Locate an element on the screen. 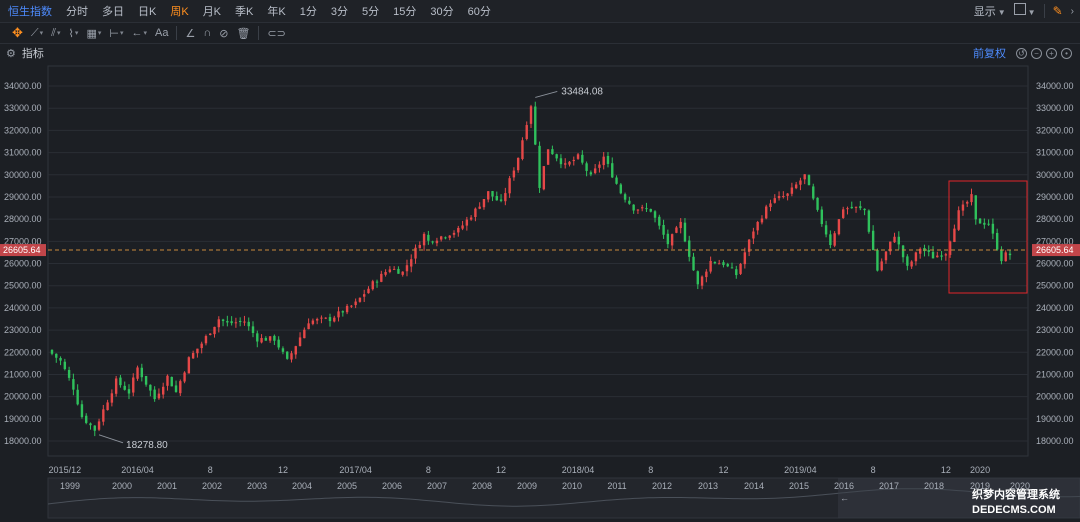 Image resolution: width=1080 pixels, height=522 pixels. tab-multi-day: 多日 is located at coordinates (113, 11).